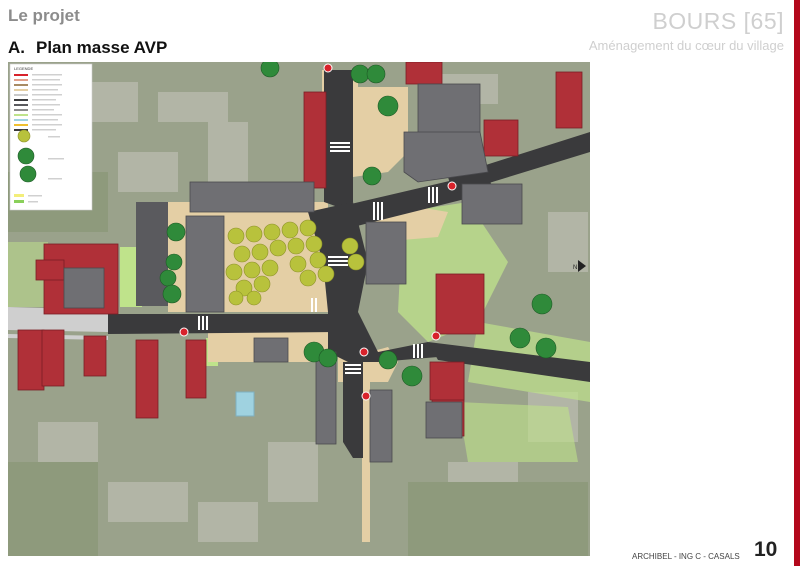  What do you see at coordinates (766, 549) in the screenshot?
I see `page-number: 10` at bounding box center [766, 549].